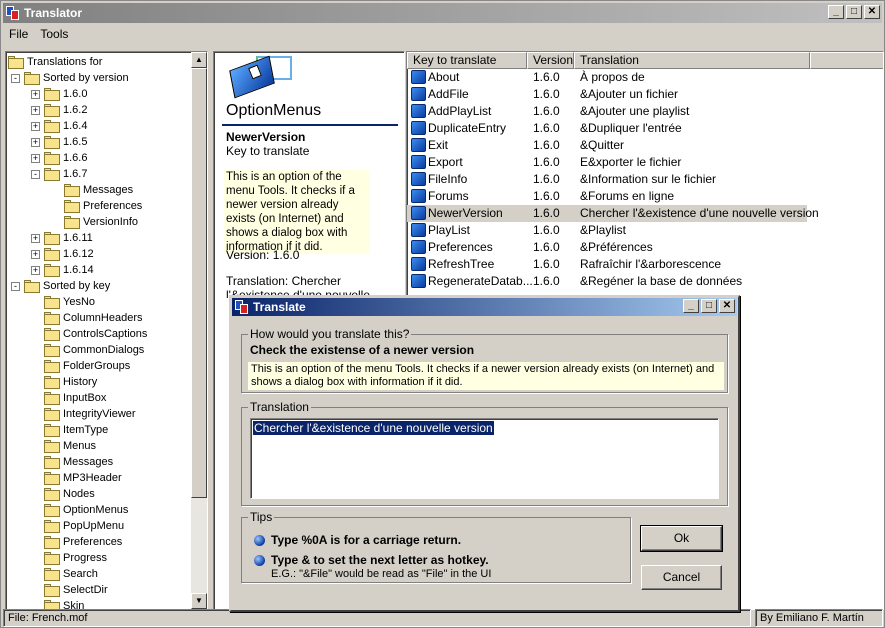  I want to click on list-row: AddPlayList 1.6.0 &Ajouter une playlist, so click(607, 111).